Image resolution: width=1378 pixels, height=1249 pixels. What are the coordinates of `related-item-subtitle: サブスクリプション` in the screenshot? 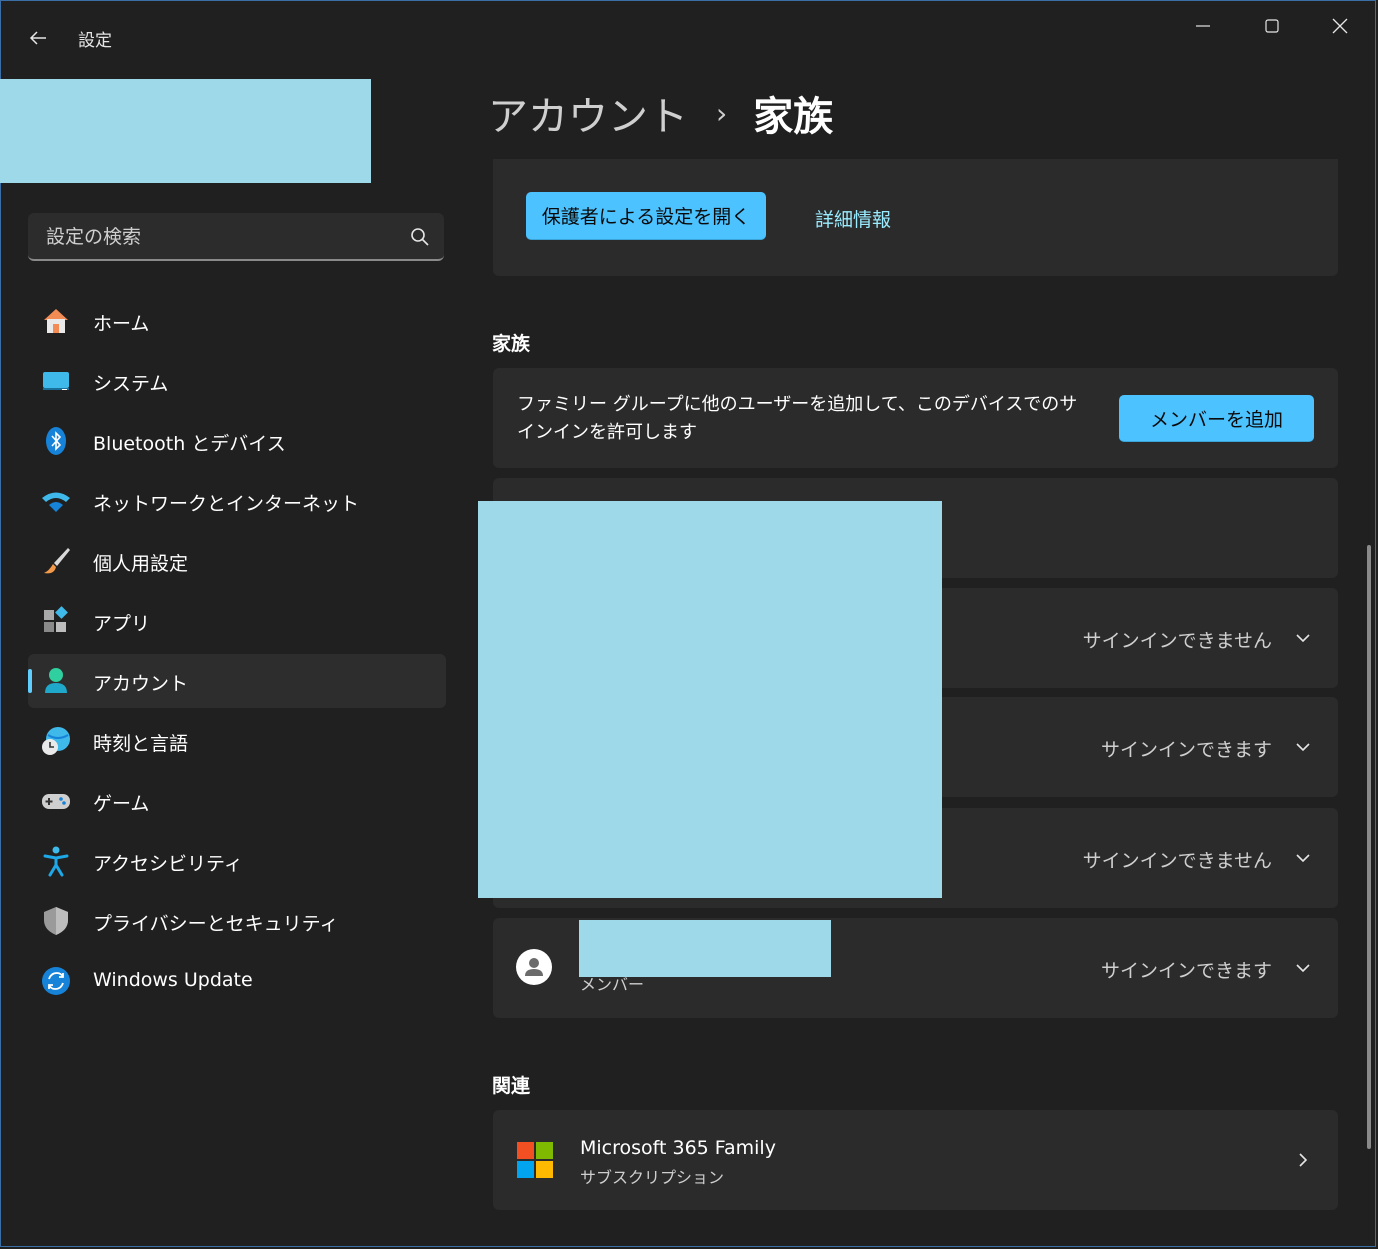 It's located at (652, 1177).